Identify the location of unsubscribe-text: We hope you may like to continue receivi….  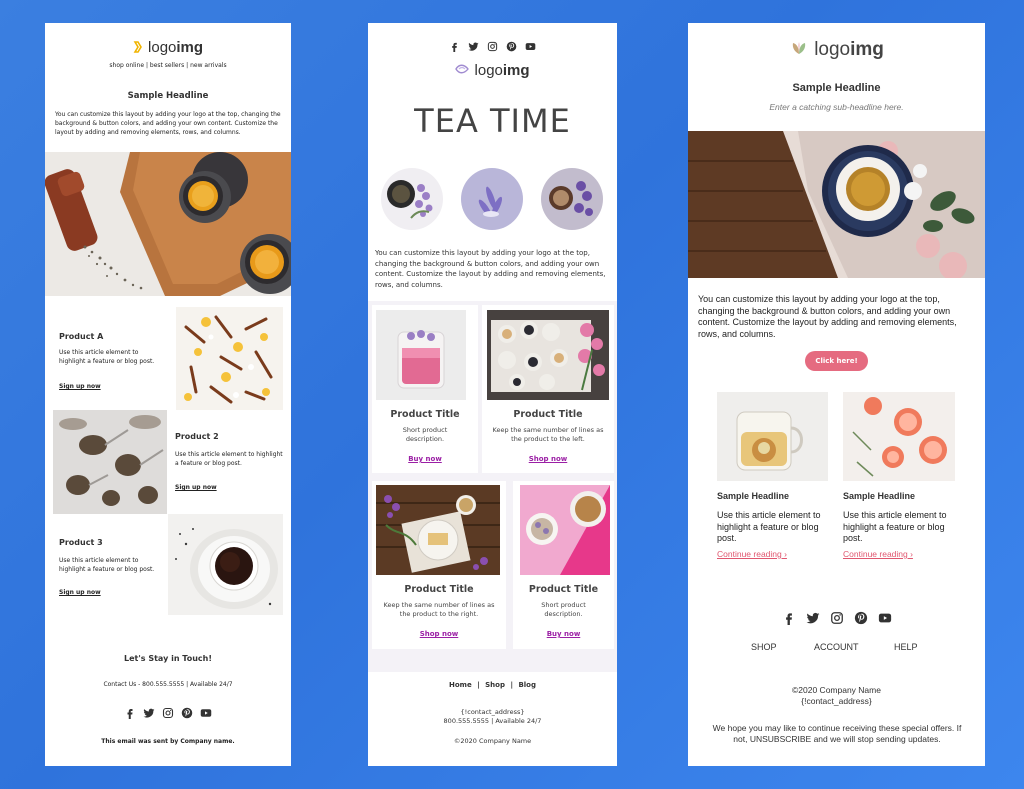
(837, 733).